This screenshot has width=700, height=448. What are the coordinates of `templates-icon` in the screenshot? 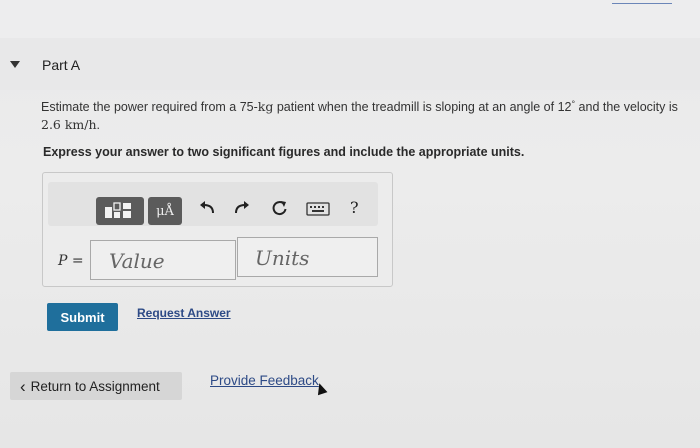 It's located at (118, 210).